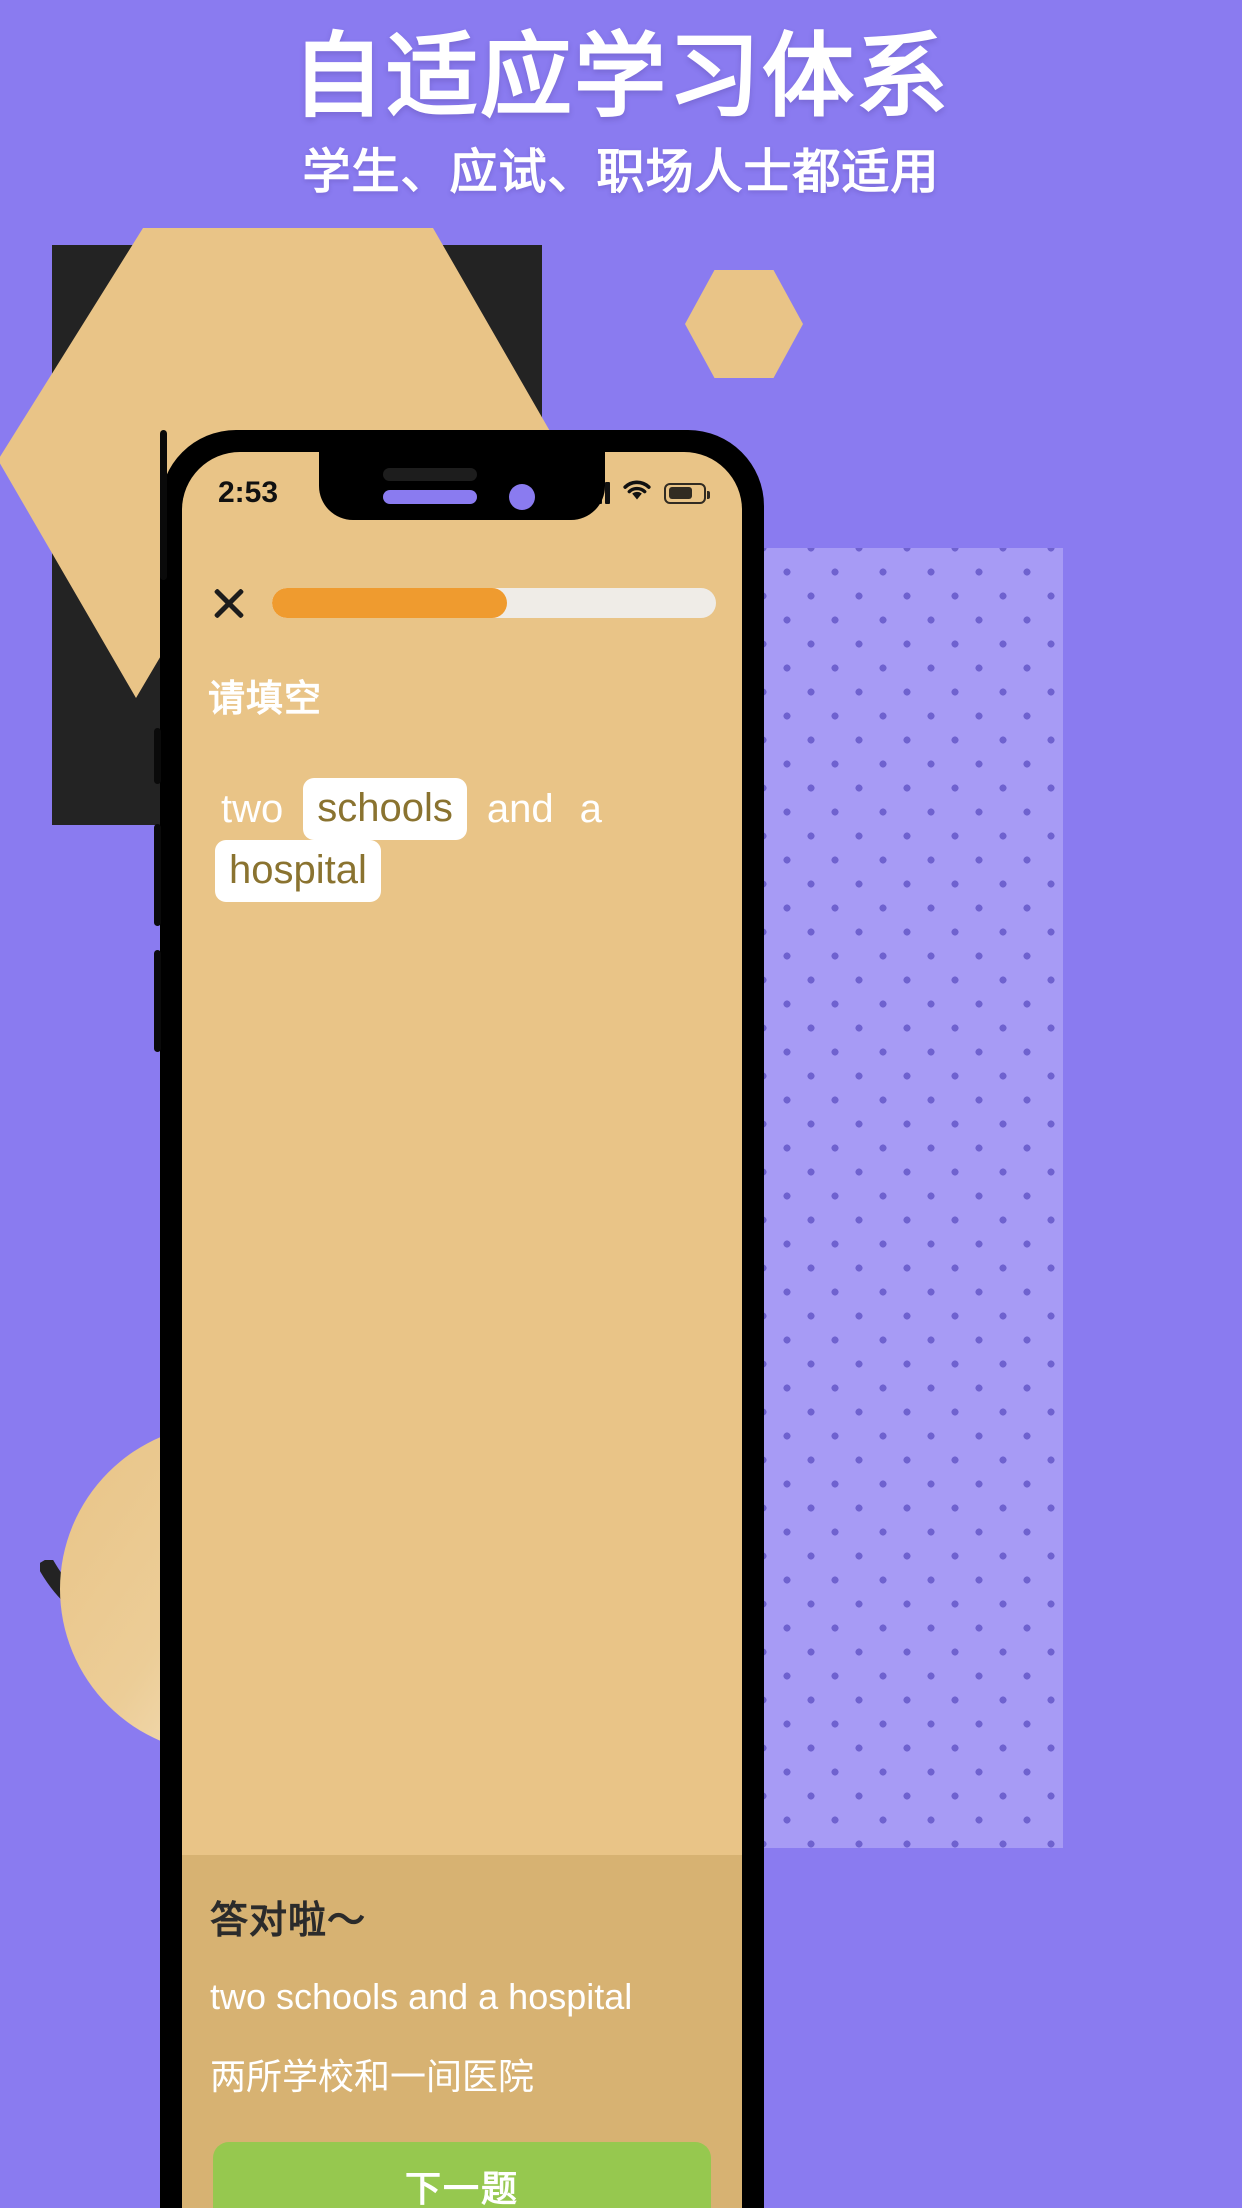 This screenshot has height=2208, width=1242. I want to click on progress-bar, so click(494, 603).